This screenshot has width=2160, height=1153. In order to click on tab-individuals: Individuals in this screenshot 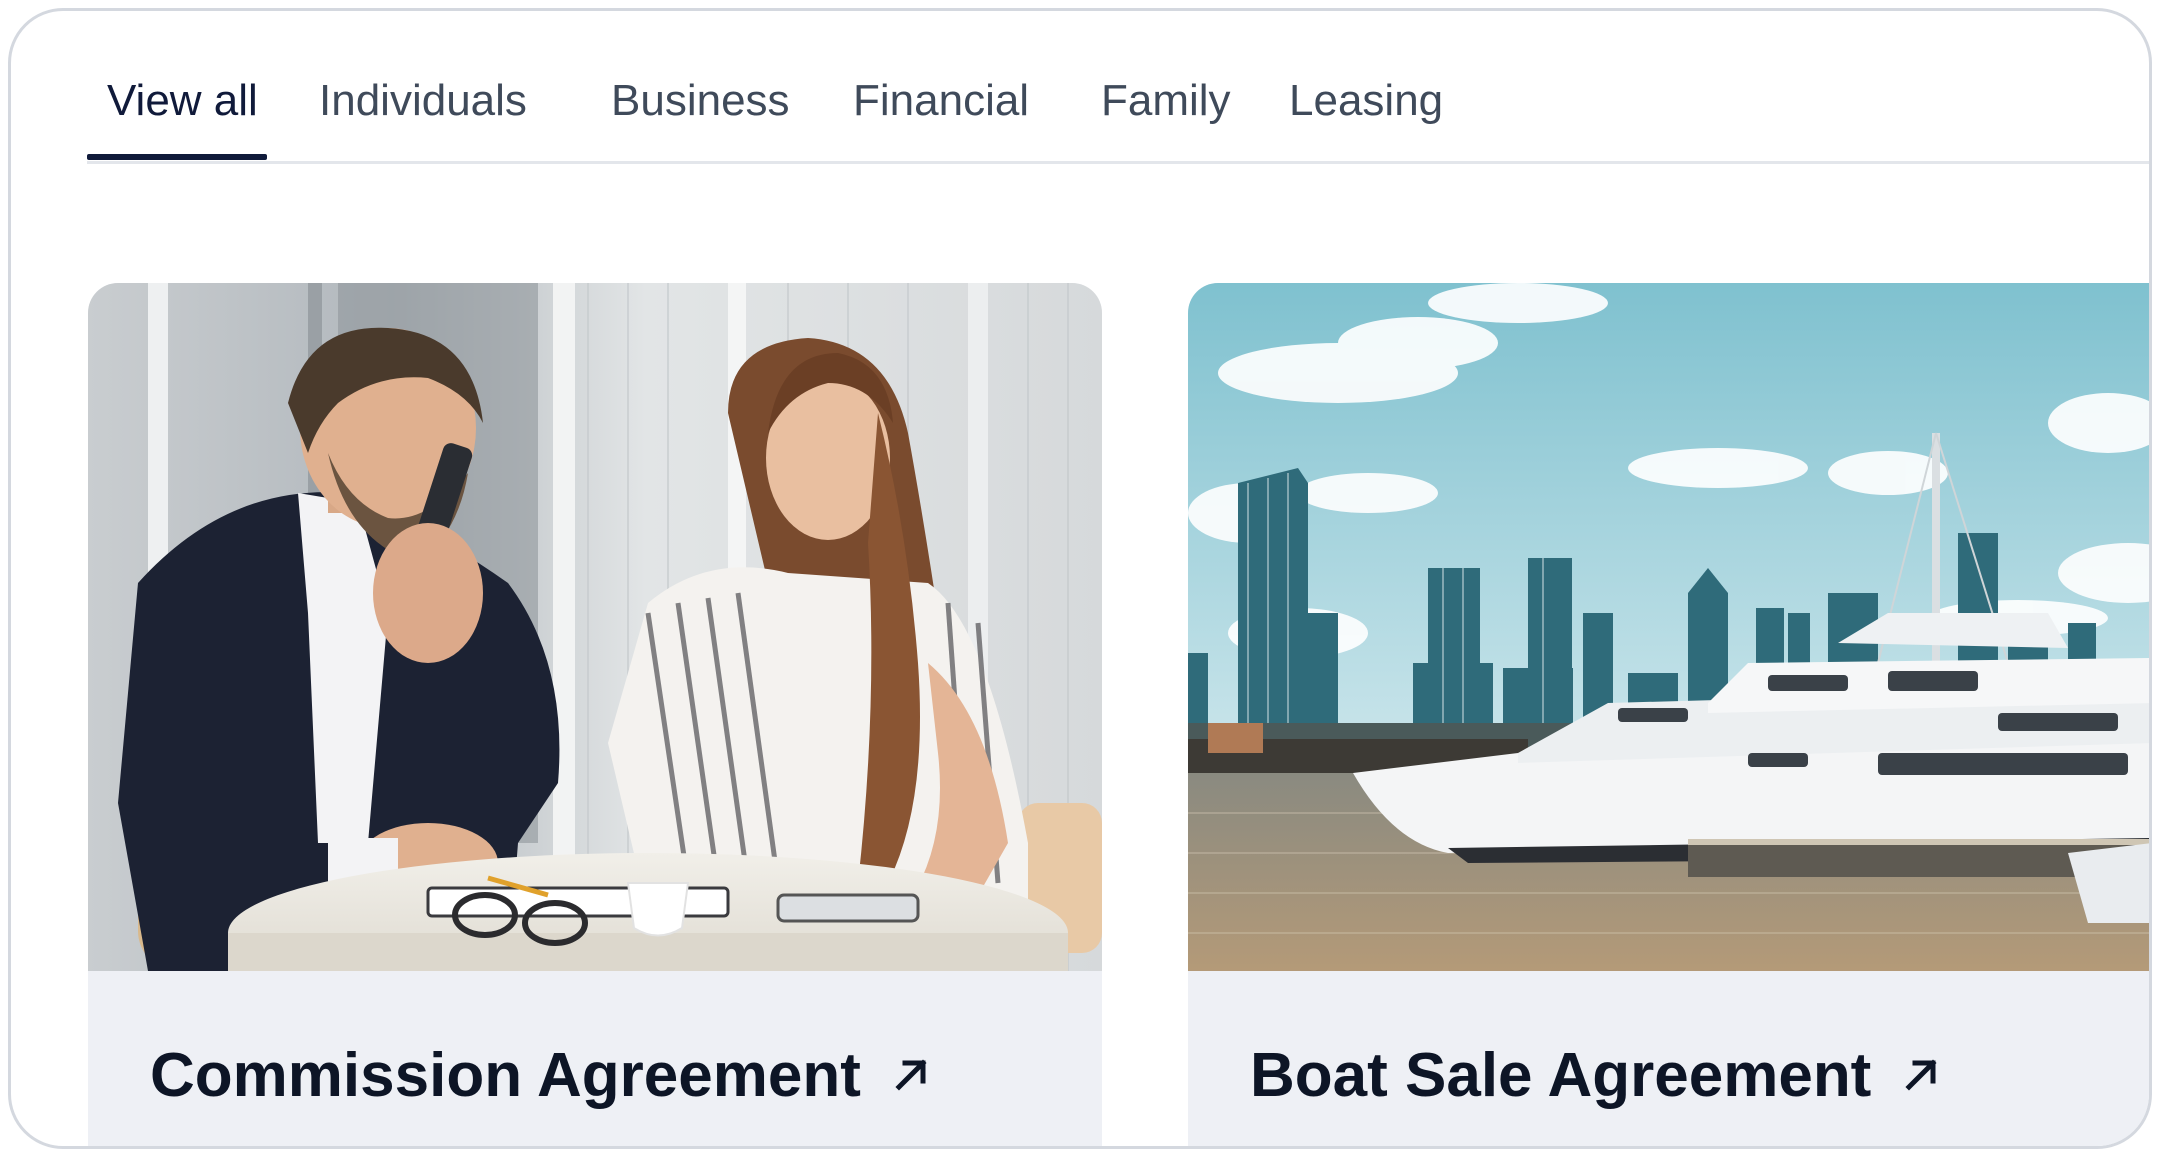, I will do `click(423, 101)`.